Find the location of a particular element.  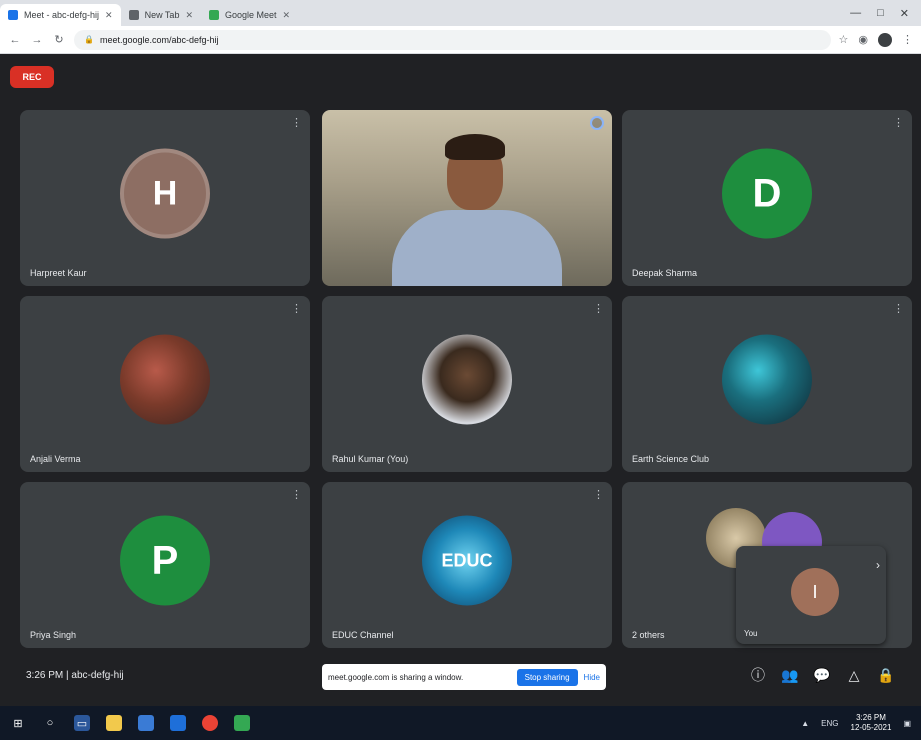

participant-name: Priya Singh is located at coordinates (53, 635).